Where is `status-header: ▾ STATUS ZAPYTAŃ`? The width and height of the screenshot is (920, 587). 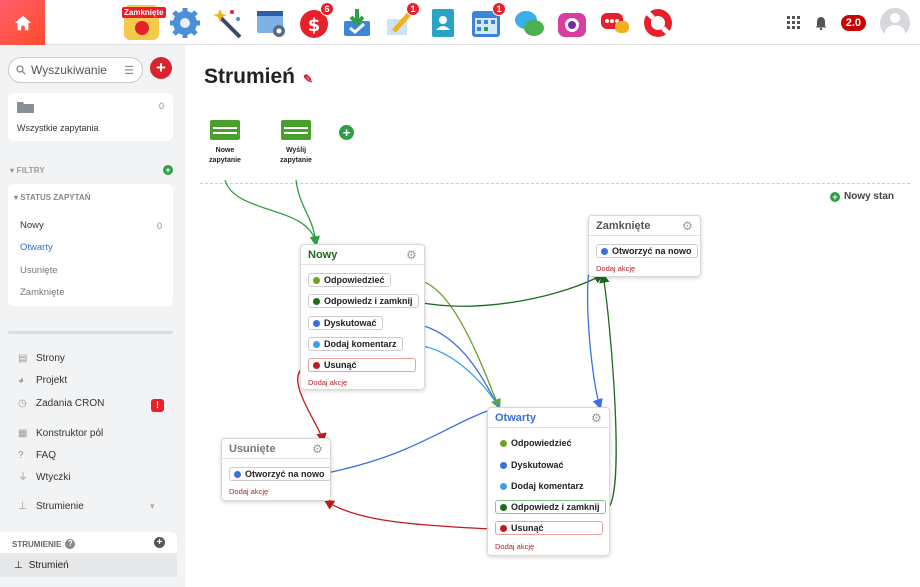
status-header: ▾ STATUS ZAPYTAŃ is located at coordinates (52, 197).